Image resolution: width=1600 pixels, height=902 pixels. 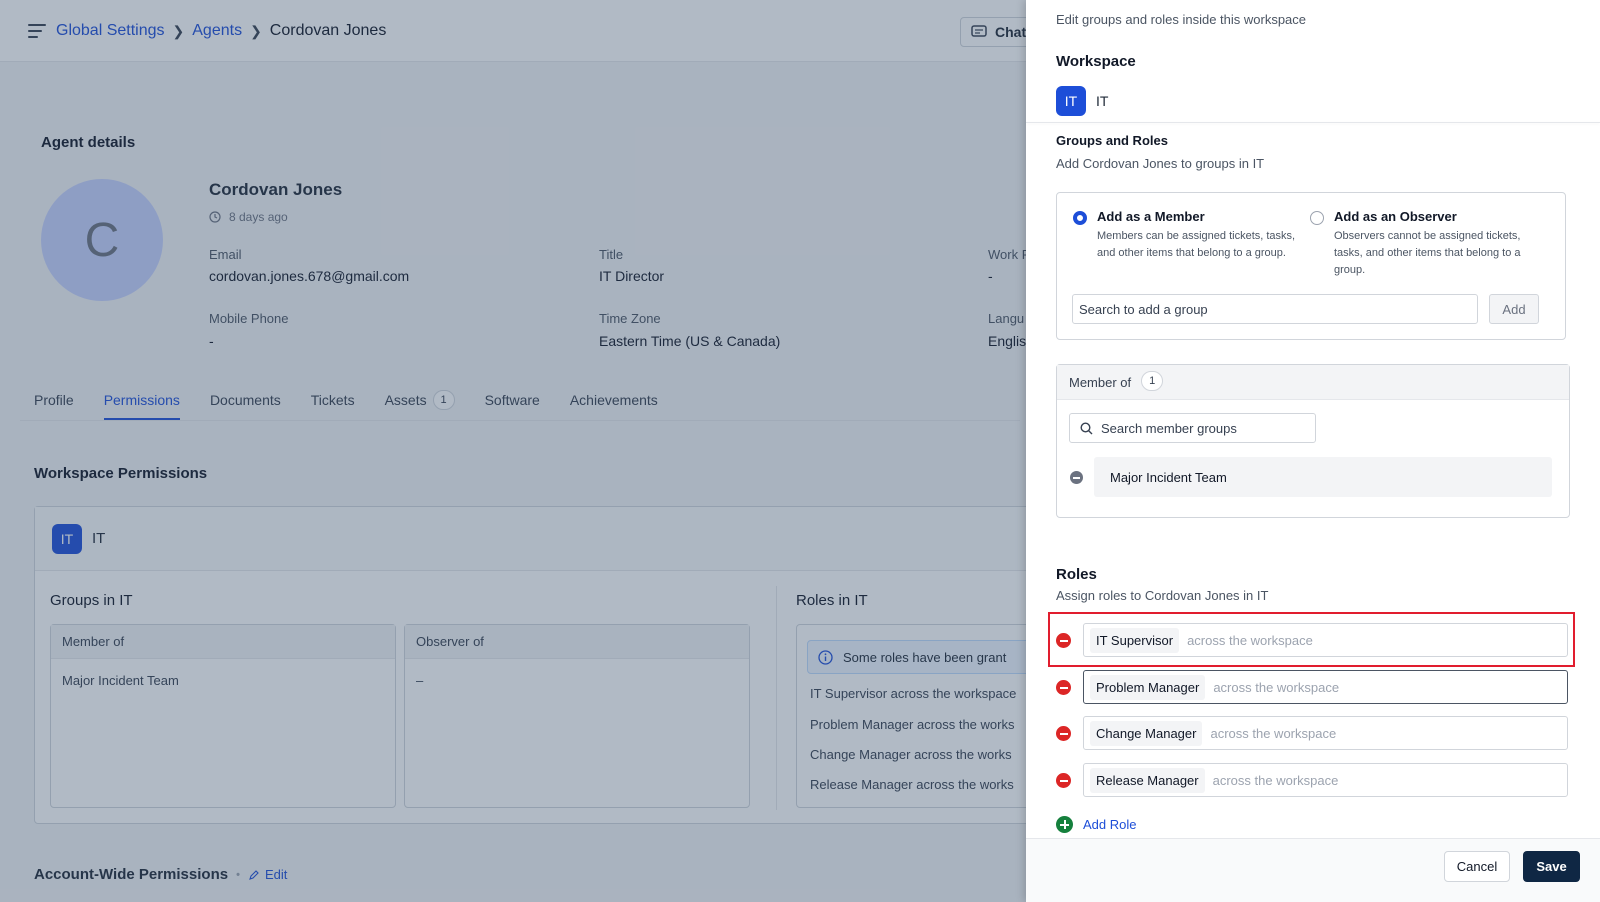 I want to click on role-input: Problem Manager across the workspace, so click(x=1325, y=687).